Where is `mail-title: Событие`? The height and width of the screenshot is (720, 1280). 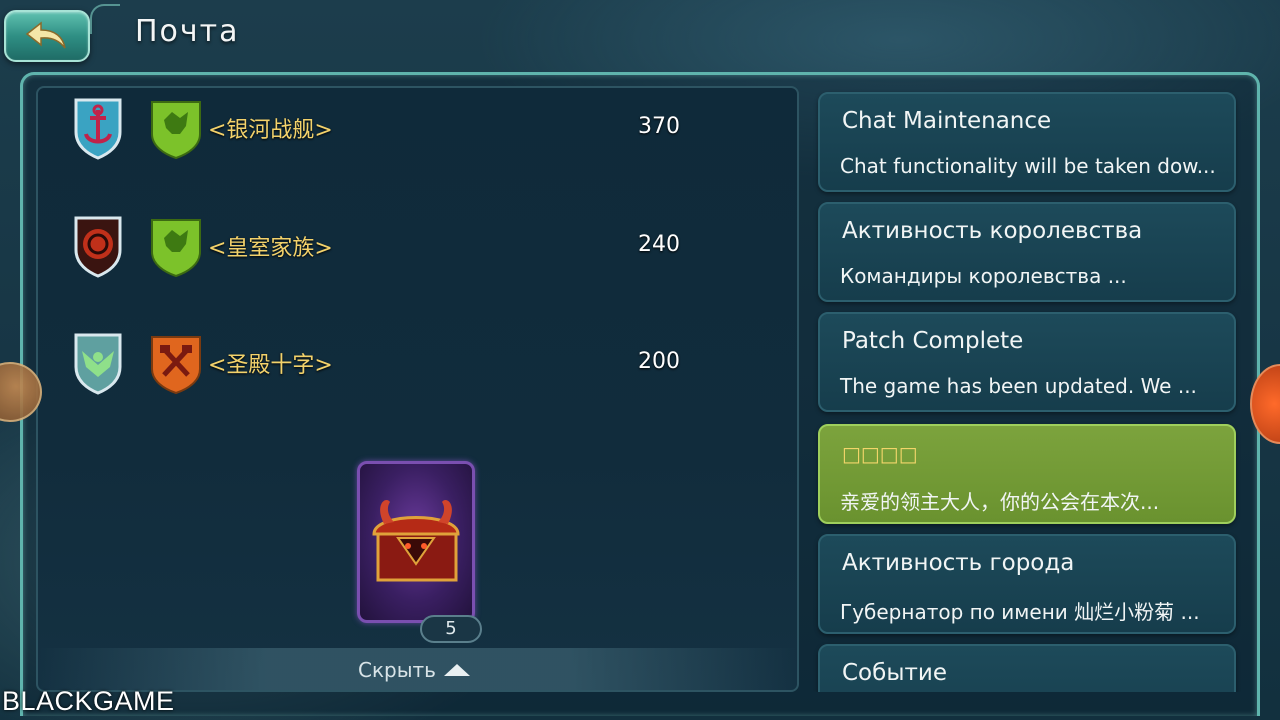 mail-title: Событие is located at coordinates (894, 673).